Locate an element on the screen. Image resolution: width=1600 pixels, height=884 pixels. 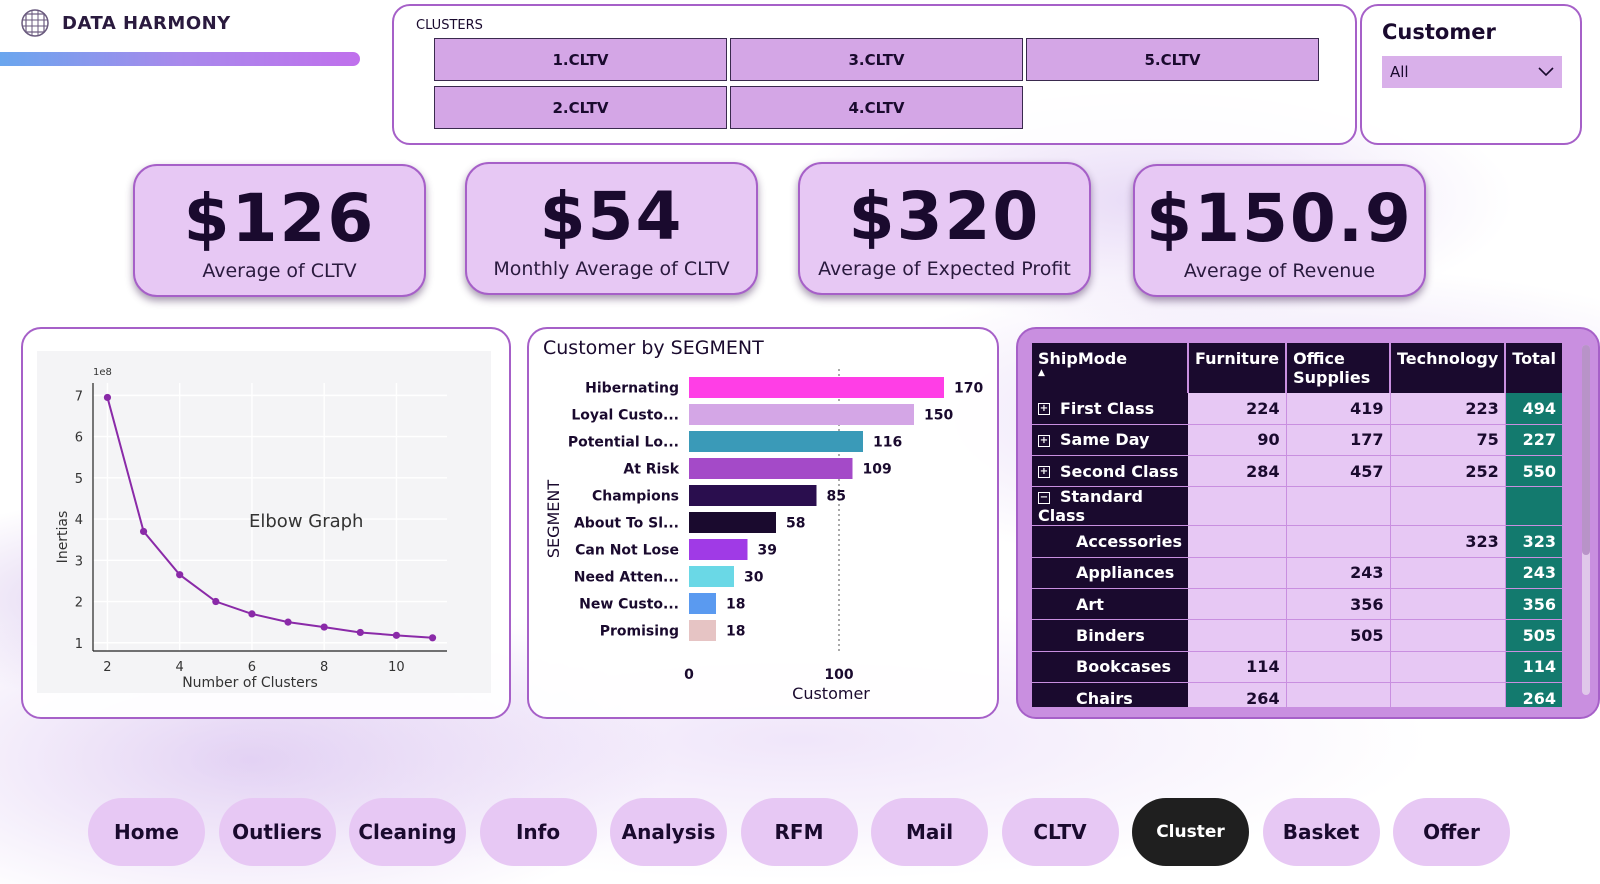
nav-button-offer: Offer is located at coordinates (1451, 832).